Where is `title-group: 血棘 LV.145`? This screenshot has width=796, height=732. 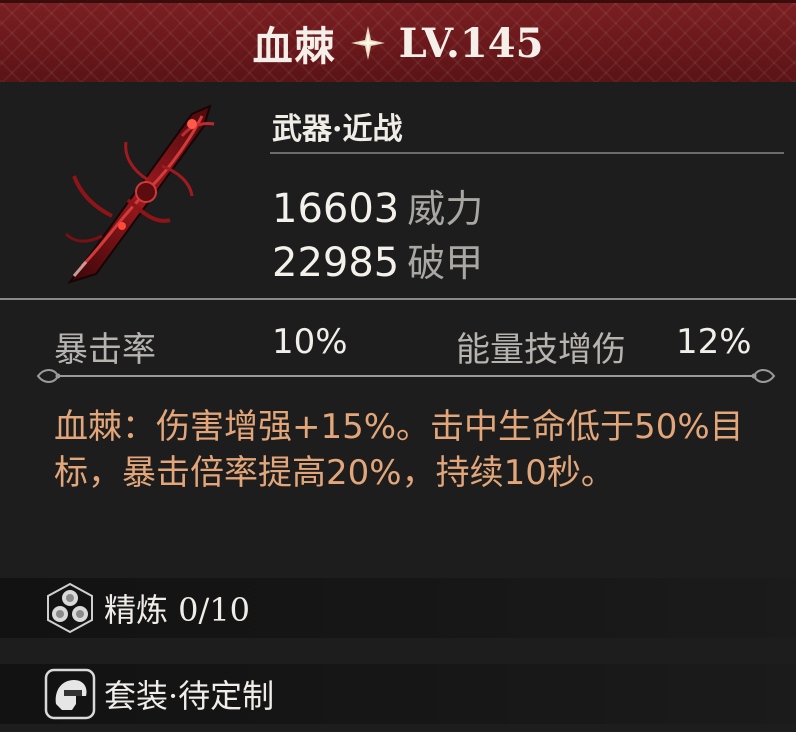 title-group: 血棘 LV.145 is located at coordinates (398, 43).